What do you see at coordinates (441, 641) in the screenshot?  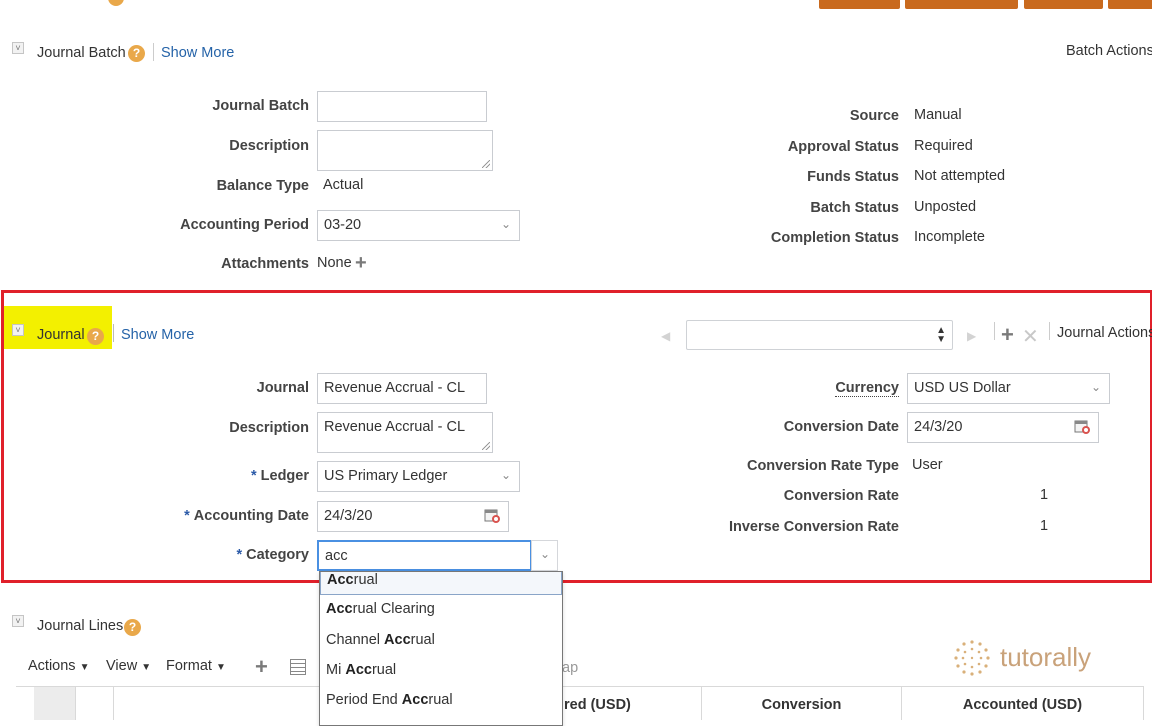 I see `category-option: Channel Accrual` at bounding box center [441, 641].